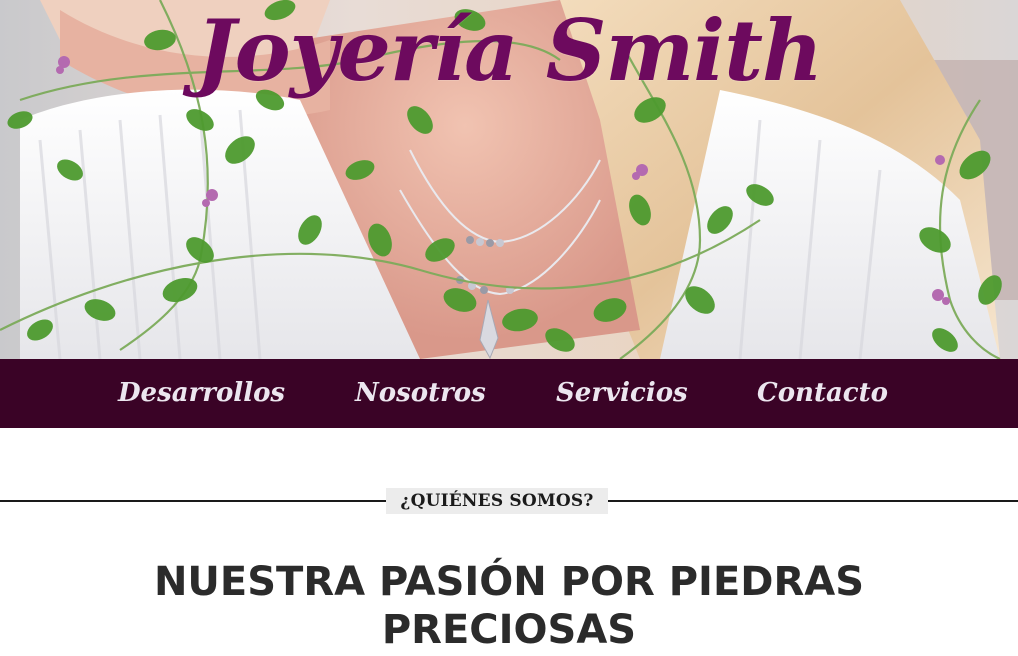  Describe the element at coordinates (509, 582) in the screenshot. I see `section-heading: NUESTRA PASIÓN POR PIEDRAS` at that location.